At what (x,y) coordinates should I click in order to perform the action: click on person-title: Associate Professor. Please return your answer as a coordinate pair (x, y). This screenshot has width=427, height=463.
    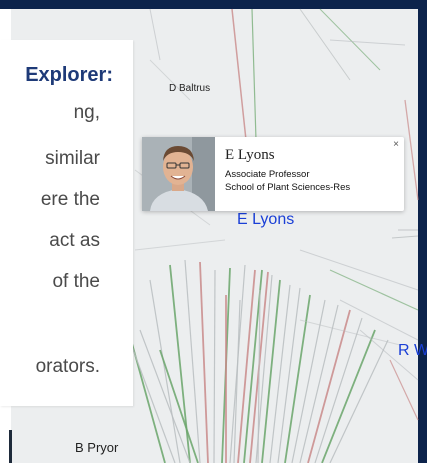
    Looking at the image, I should click on (267, 174).